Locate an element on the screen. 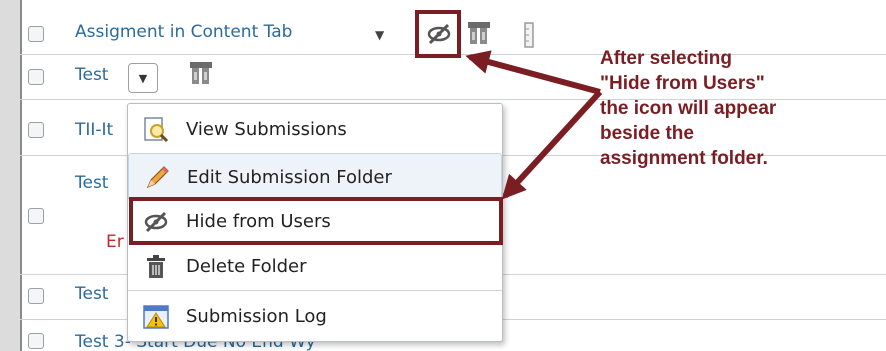 This screenshot has width=886, height=351. annotation-line: "Hide from Users" is located at coordinates (682, 83).